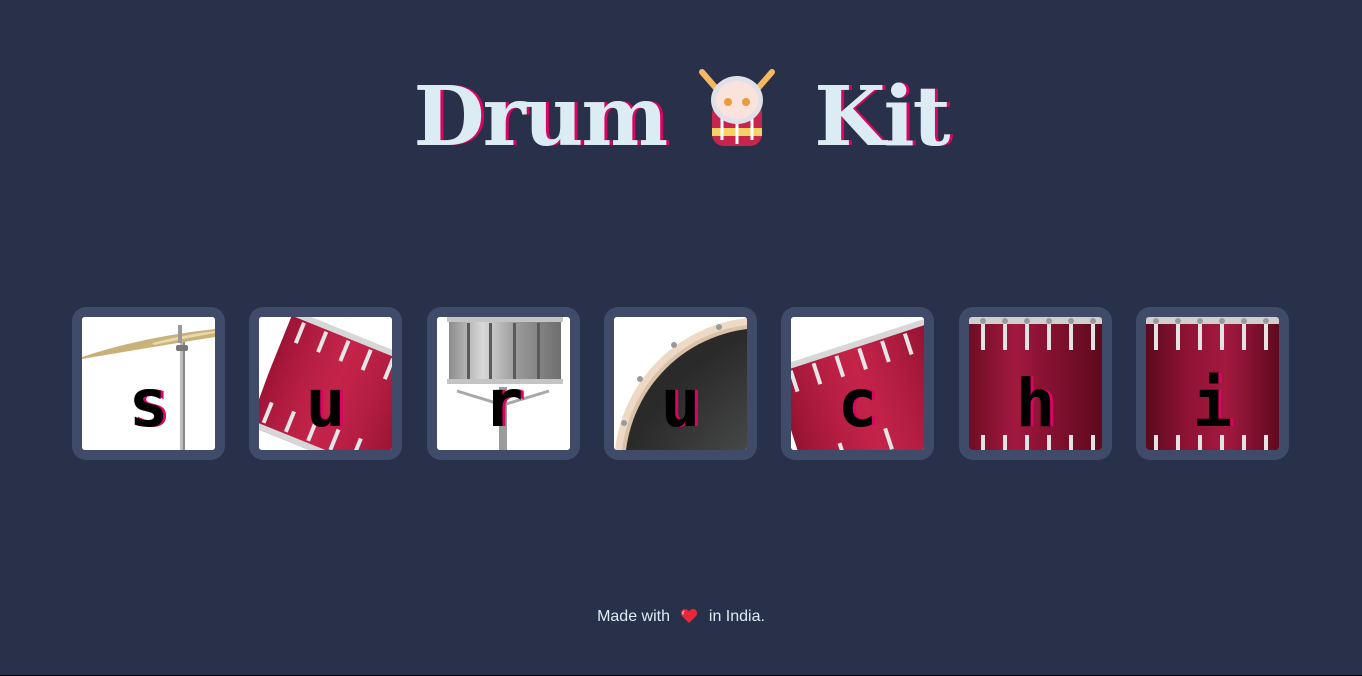 The height and width of the screenshot is (676, 1362). Describe the element at coordinates (1212, 403) in the screenshot. I see `key-letter: i` at that location.